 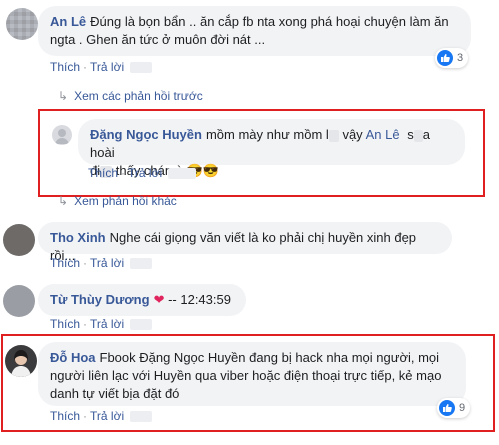 I want to click on comment-bubble-tu-thuy-duong: Từ Thùy Dương ❤ -- 12:43:59, so click(x=142, y=300).